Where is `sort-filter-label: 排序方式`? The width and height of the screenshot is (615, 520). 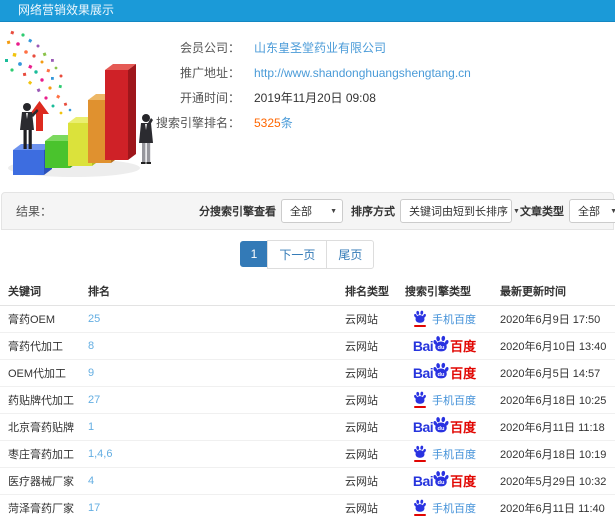 sort-filter-label: 排序方式 is located at coordinates (373, 212).